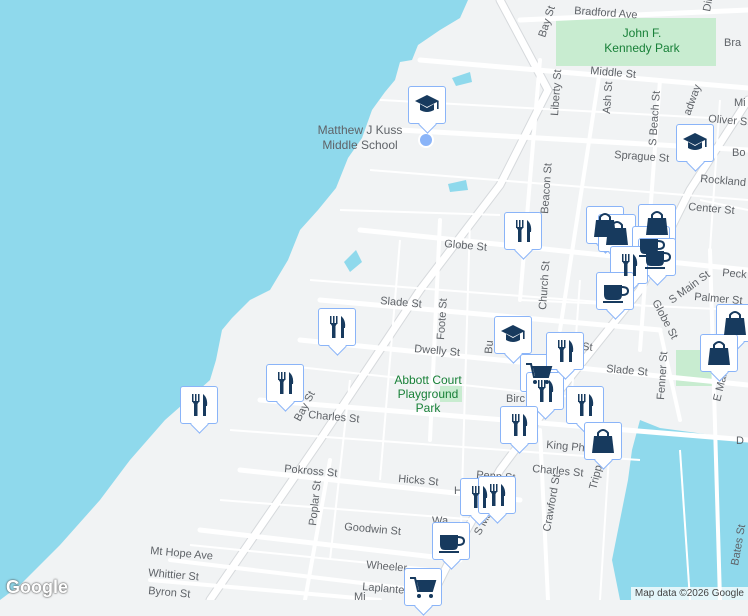 The image size is (748, 616). I want to click on school-pin-icon, so click(426, 140).